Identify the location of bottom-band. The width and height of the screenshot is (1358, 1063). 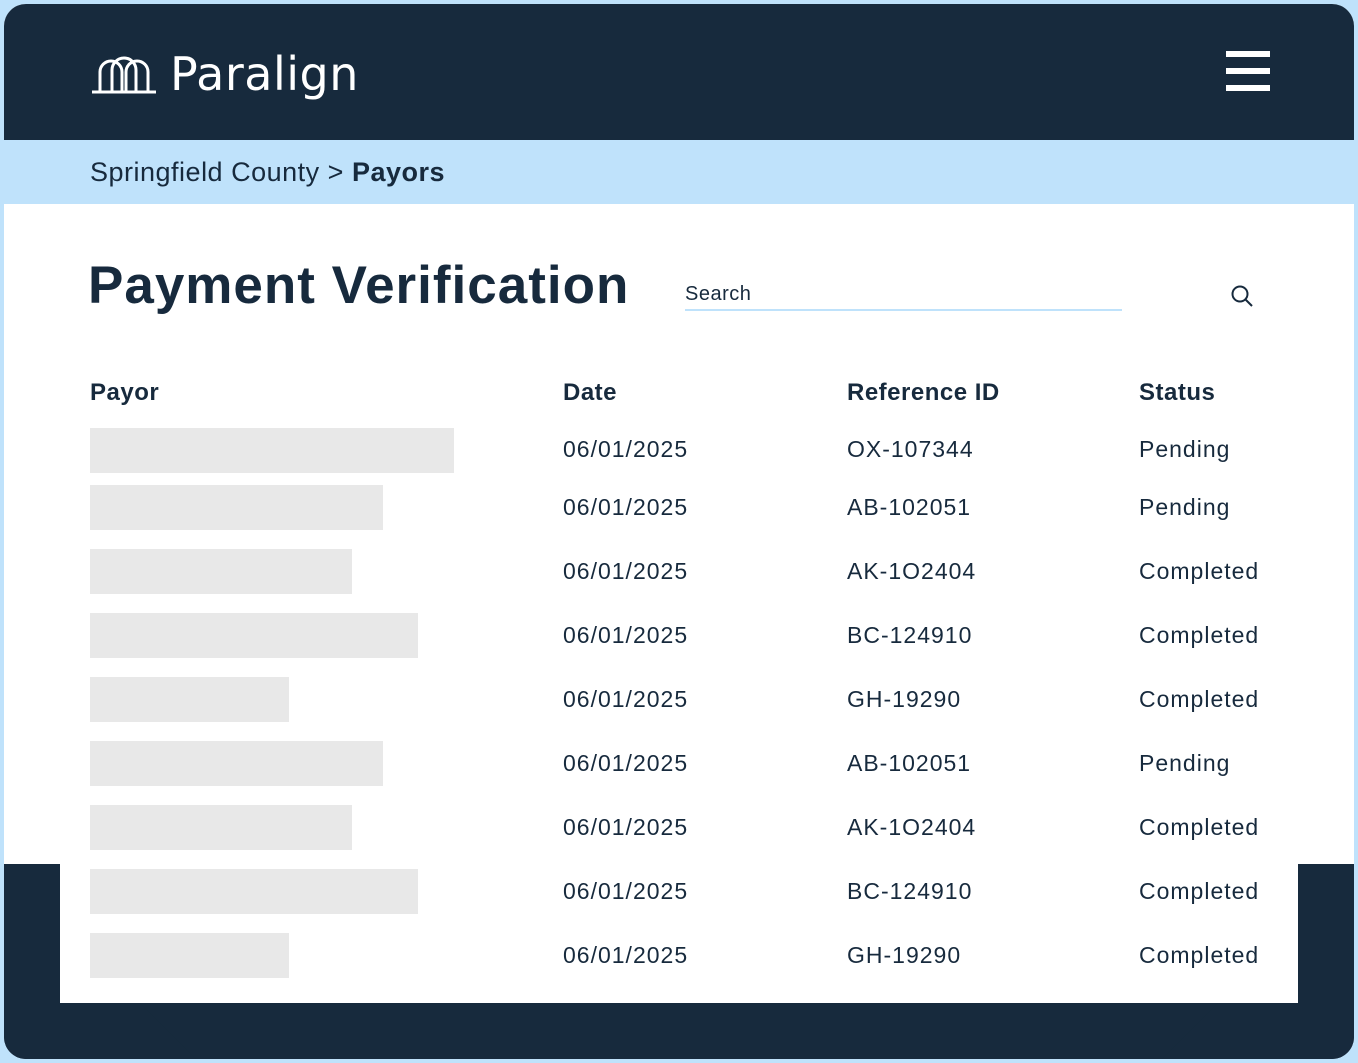
(679, 1031).